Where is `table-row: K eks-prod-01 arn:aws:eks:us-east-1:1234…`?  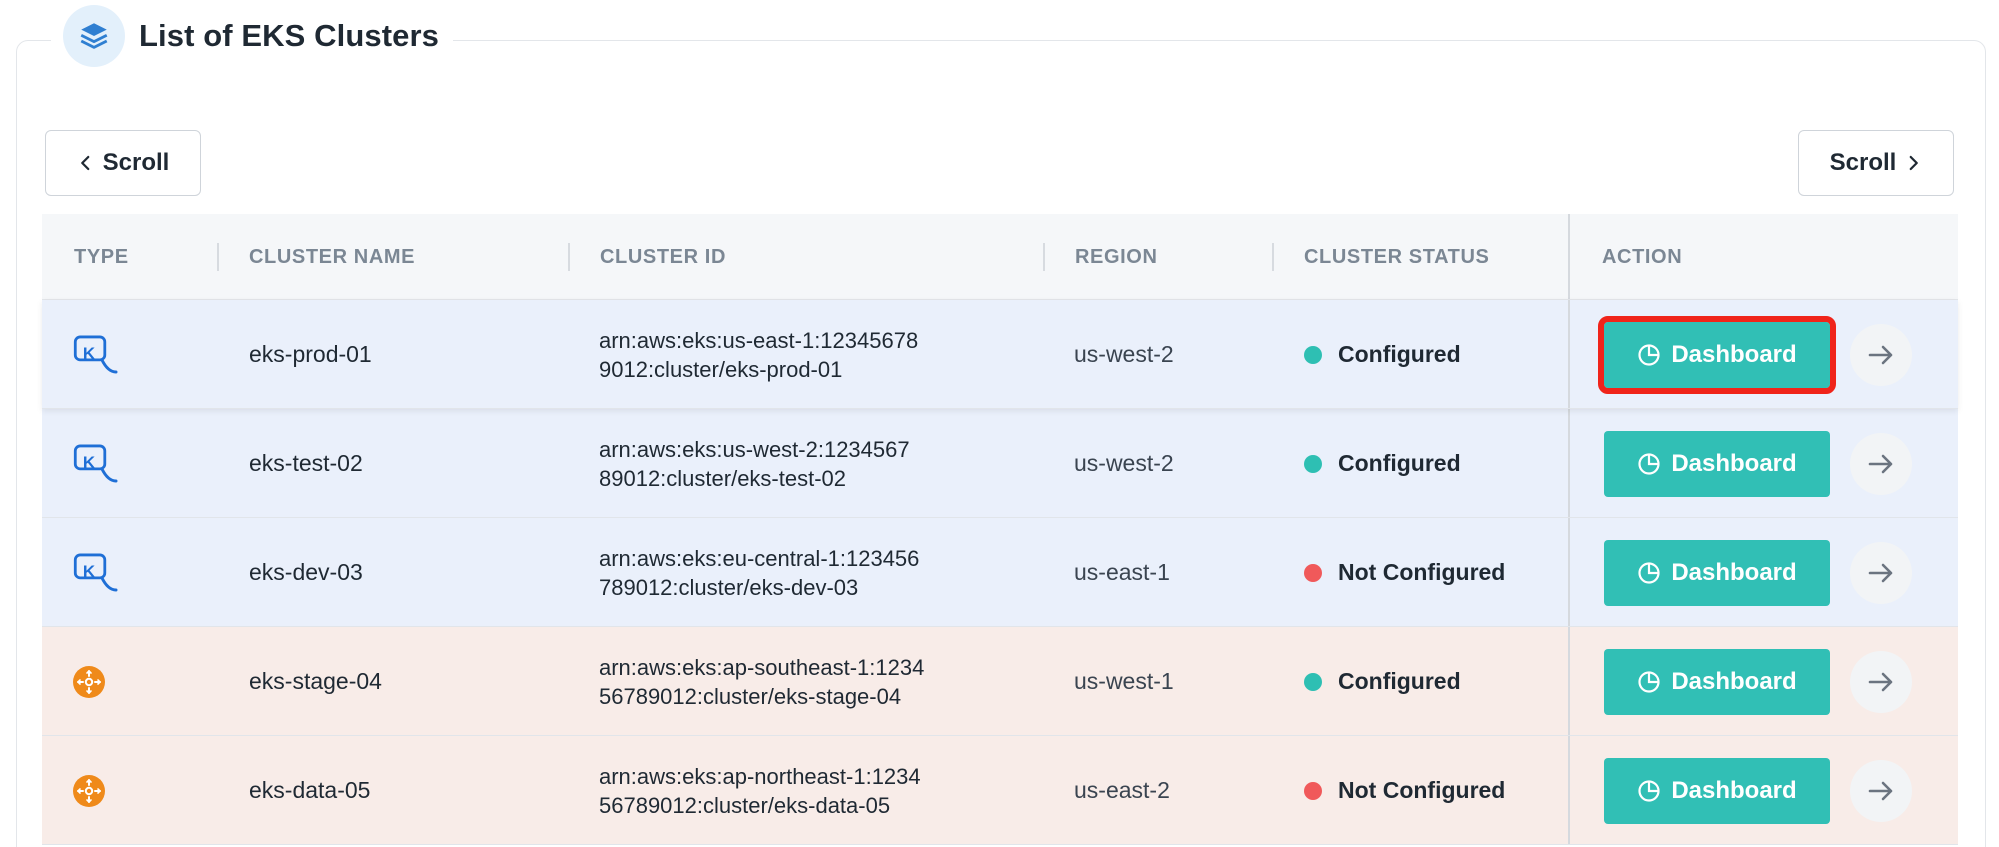
table-row: K eks-prod-01 arn:aws:eks:us-east-1:1234… is located at coordinates (1000, 354).